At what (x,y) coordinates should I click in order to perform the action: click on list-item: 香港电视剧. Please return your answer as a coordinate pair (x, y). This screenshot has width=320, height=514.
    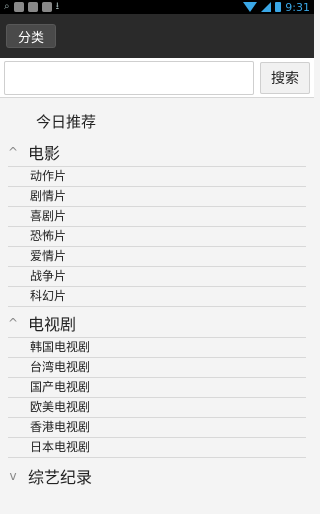
    Looking at the image, I should click on (157, 428).